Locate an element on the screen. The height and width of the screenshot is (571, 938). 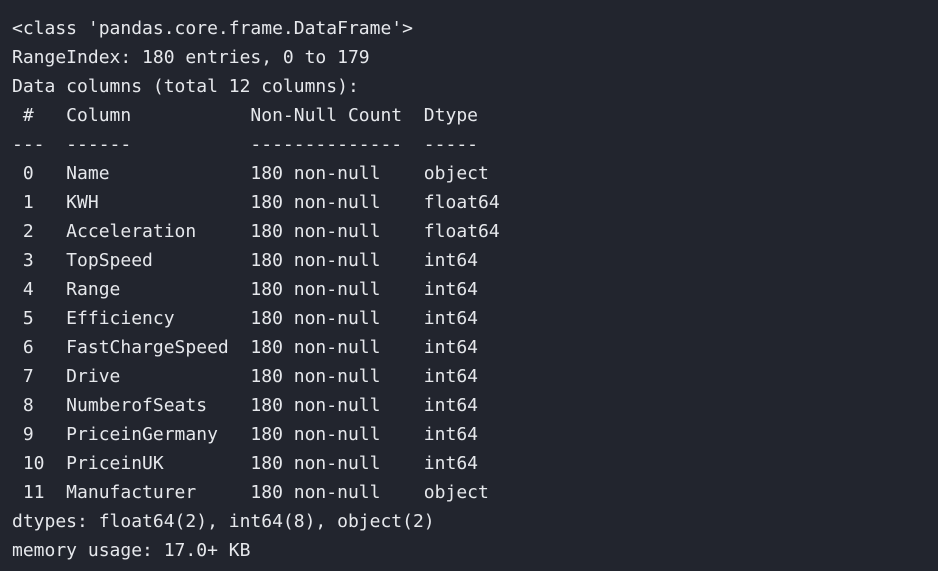
table-row: 9 PriceinGermany 180 non-null int64 is located at coordinates (256, 434).